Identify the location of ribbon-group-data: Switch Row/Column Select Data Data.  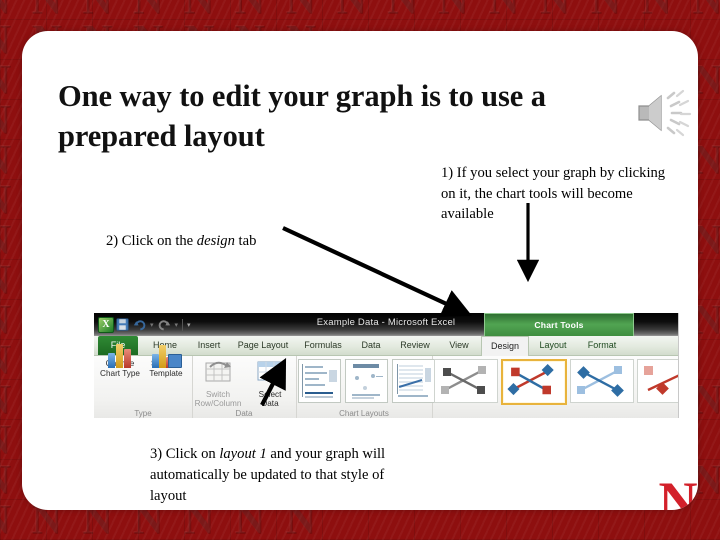
(244, 387).